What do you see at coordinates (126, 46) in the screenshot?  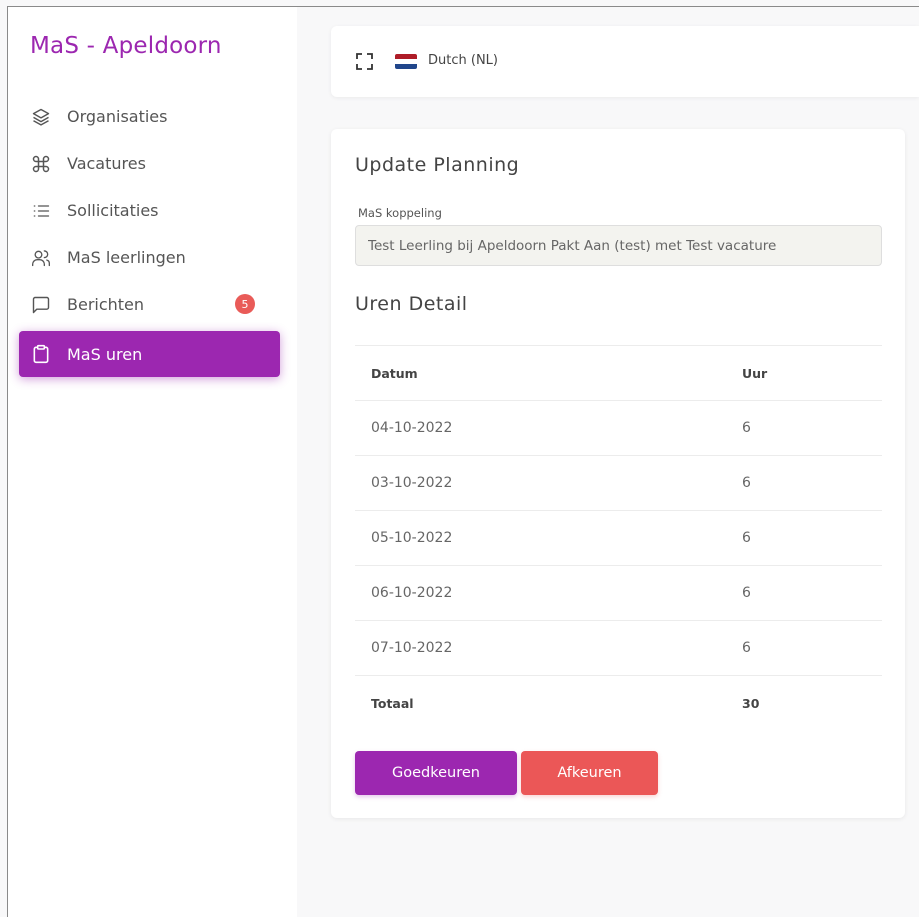 I see `brand-title: MaS - Apeldoorn` at bounding box center [126, 46].